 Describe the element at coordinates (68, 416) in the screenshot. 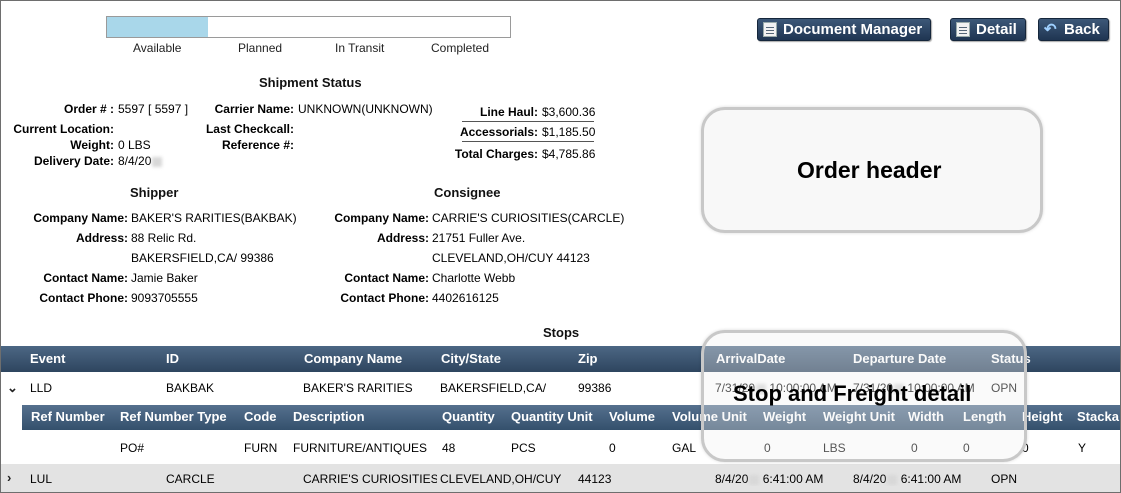

I see `col-ref-number: Ref Number` at that location.